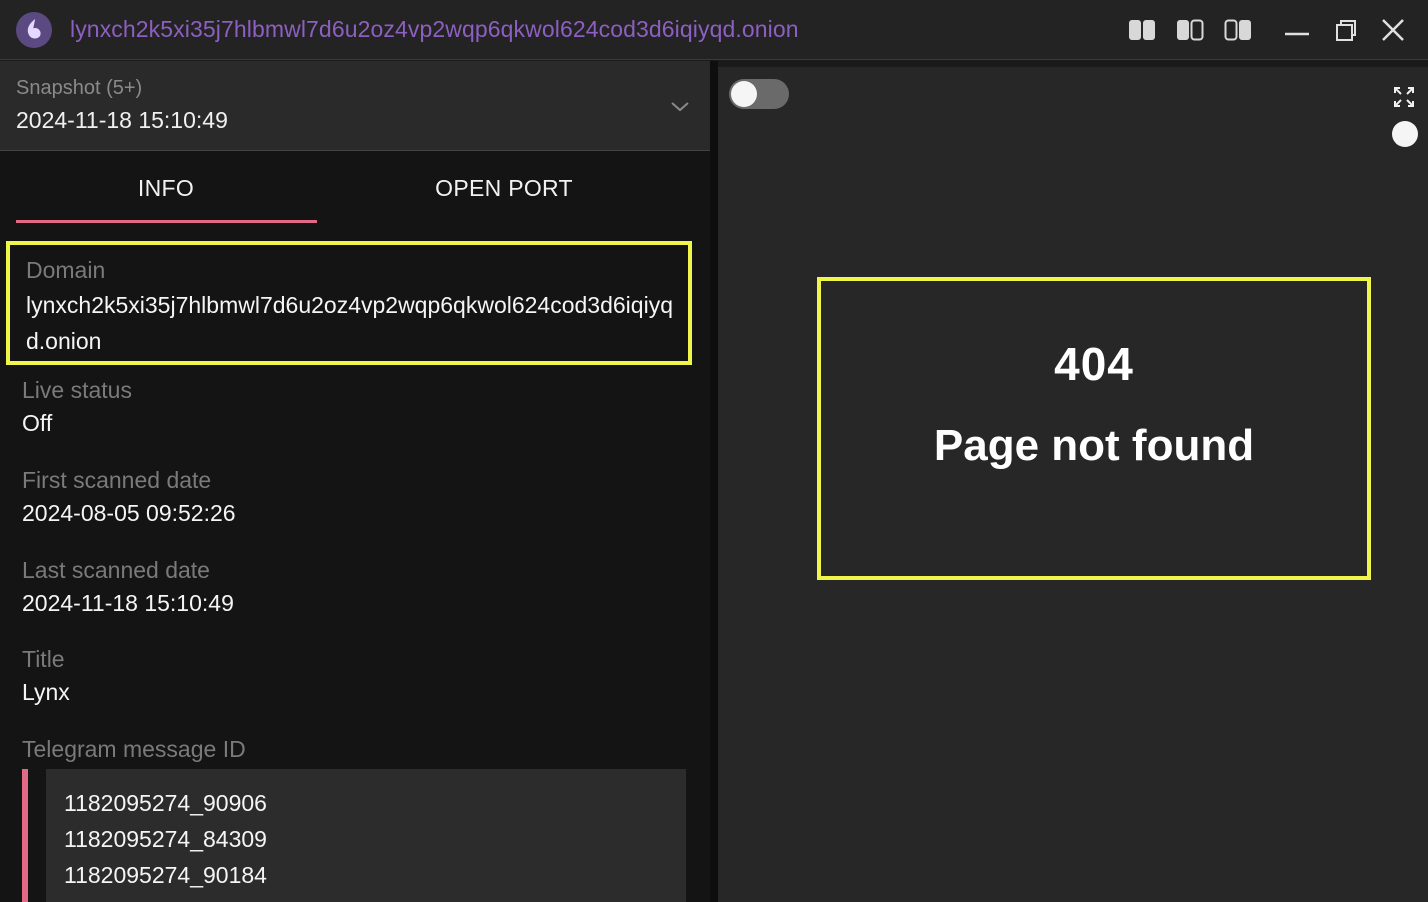  I want to click on telegram-accent-bar, so click(25, 835).